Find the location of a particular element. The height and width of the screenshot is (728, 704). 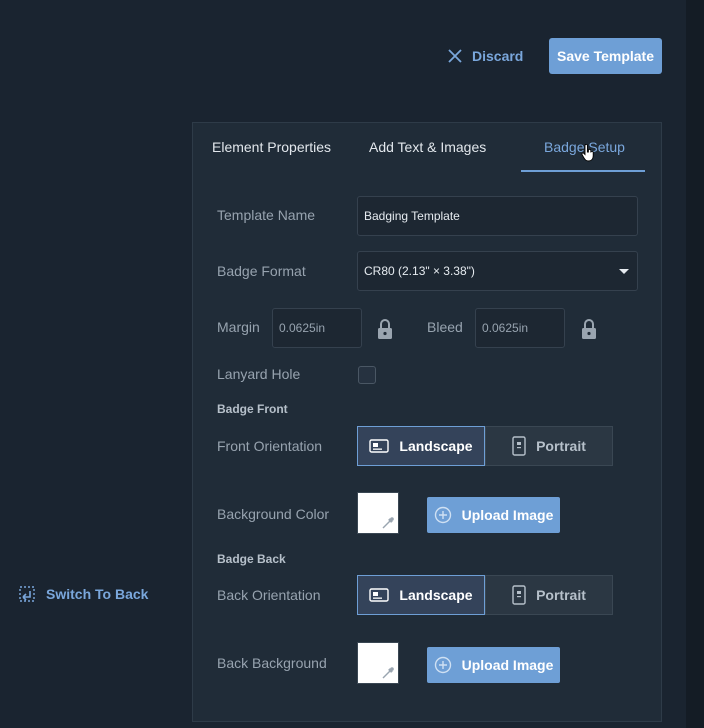

right-edge-strip is located at coordinates (695, 364).